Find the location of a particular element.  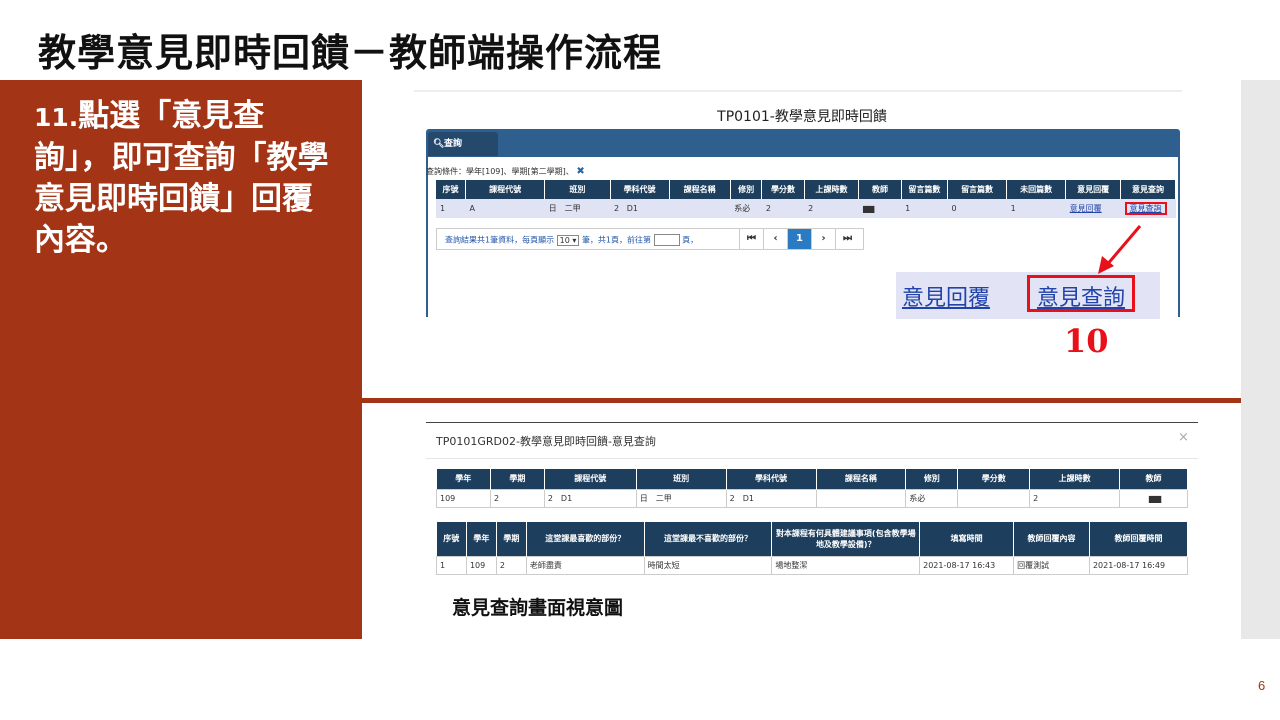

zoom-callout: 意見回覆 意見查詢 is located at coordinates (1028, 295).